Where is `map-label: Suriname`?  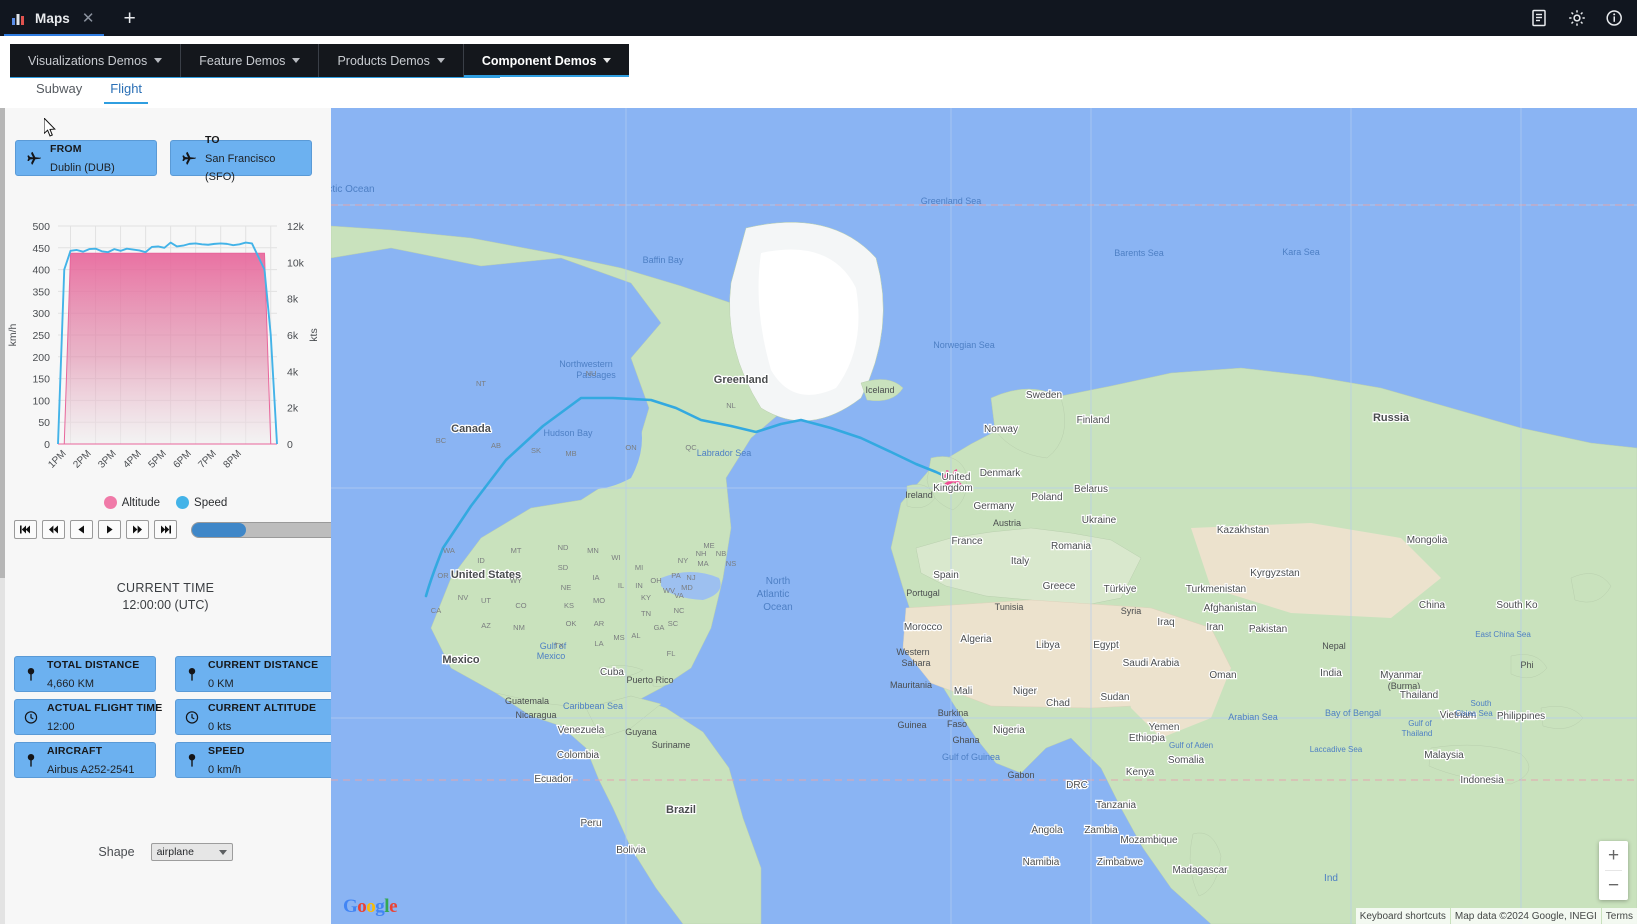 map-label: Suriname is located at coordinates (671, 745).